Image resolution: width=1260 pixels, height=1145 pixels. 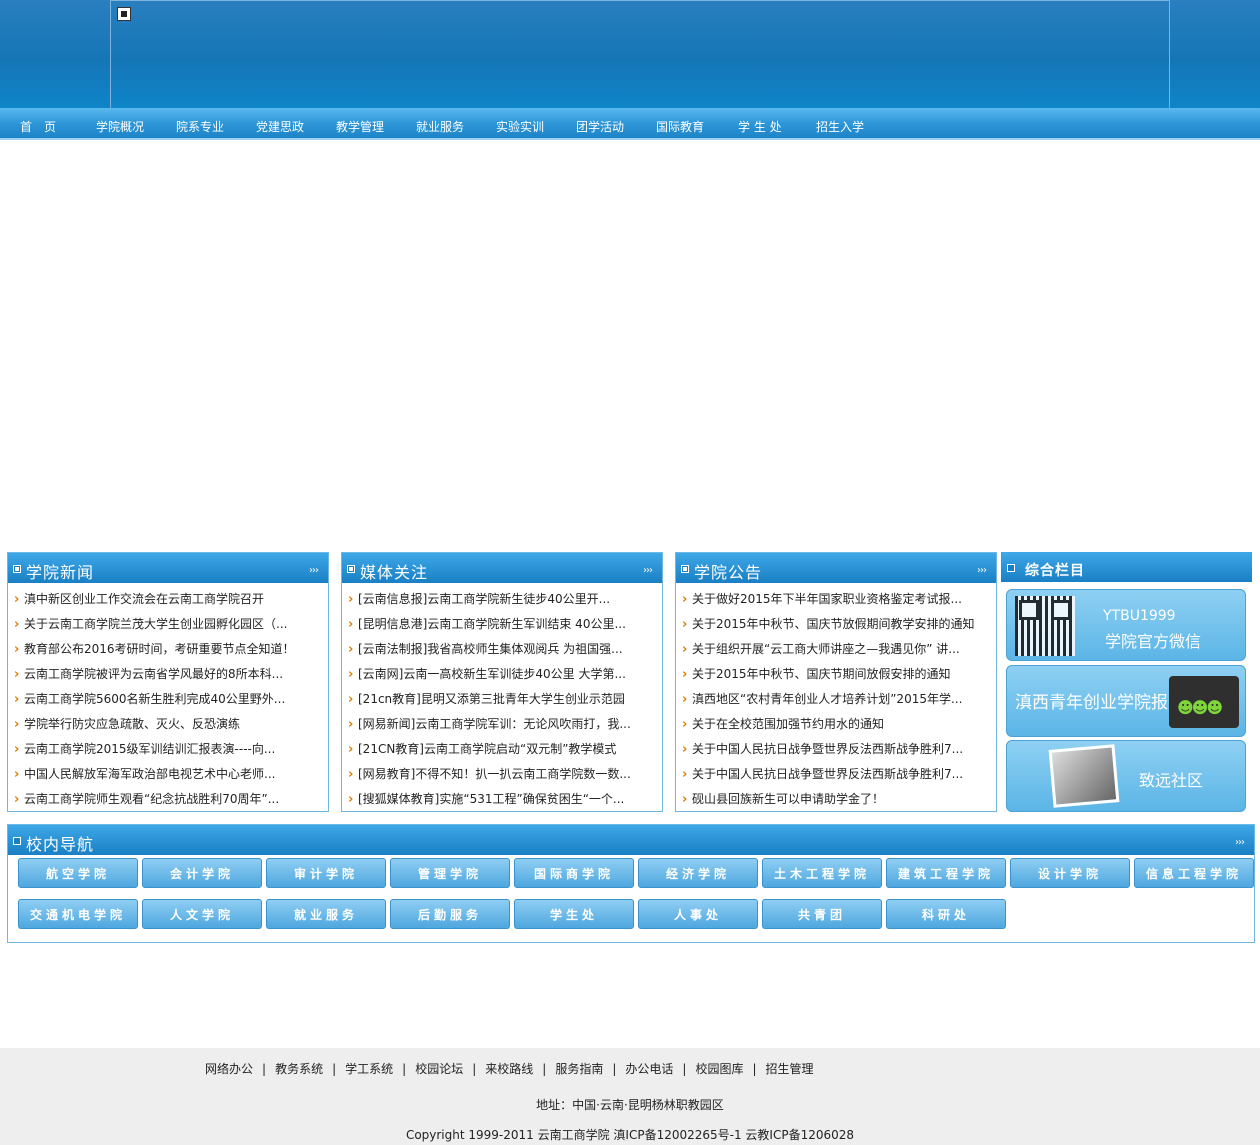 What do you see at coordinates (60, 844) in the screenshot?
I see `campus-title: 校内导航` at bounding box center [60, 844].